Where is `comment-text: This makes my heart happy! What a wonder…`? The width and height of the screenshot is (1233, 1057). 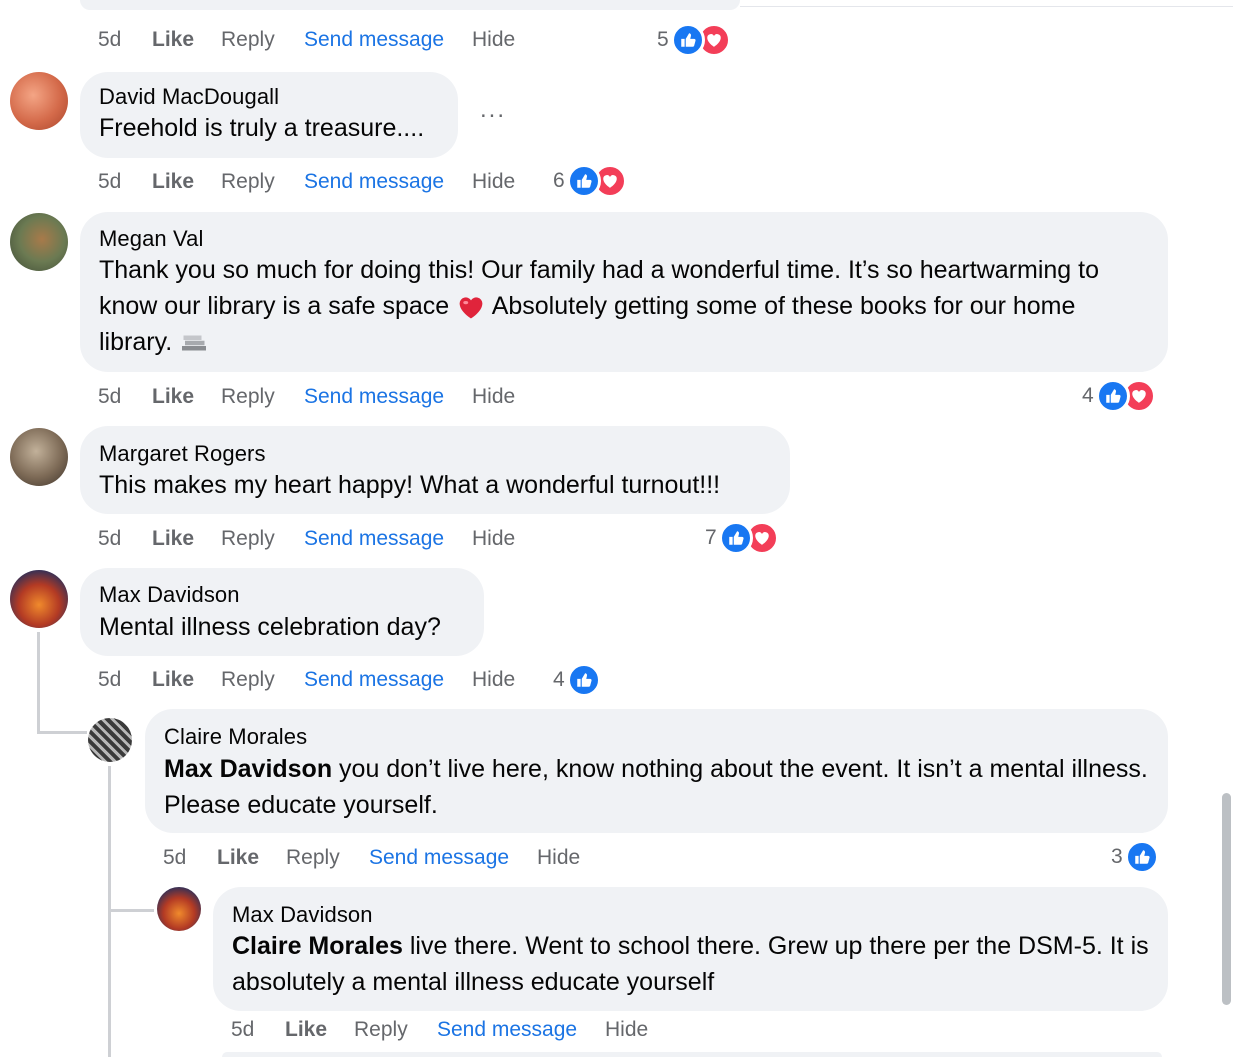 comment-text: This makes my heart happy! What a wonder… is located at coordinates (410, 485).